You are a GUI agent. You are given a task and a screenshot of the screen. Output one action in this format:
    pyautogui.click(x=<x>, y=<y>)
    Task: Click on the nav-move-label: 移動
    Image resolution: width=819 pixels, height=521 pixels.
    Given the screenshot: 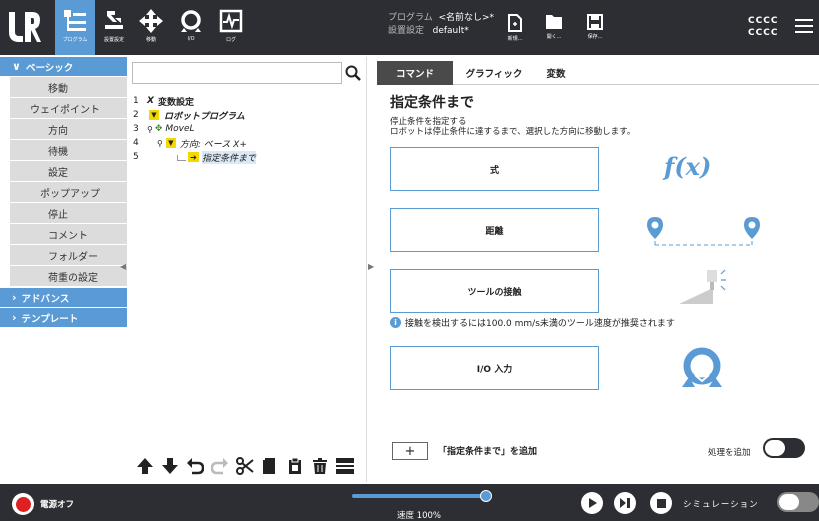 What is the action you would take?
    pyautogui.click(x=150, y=40)
    